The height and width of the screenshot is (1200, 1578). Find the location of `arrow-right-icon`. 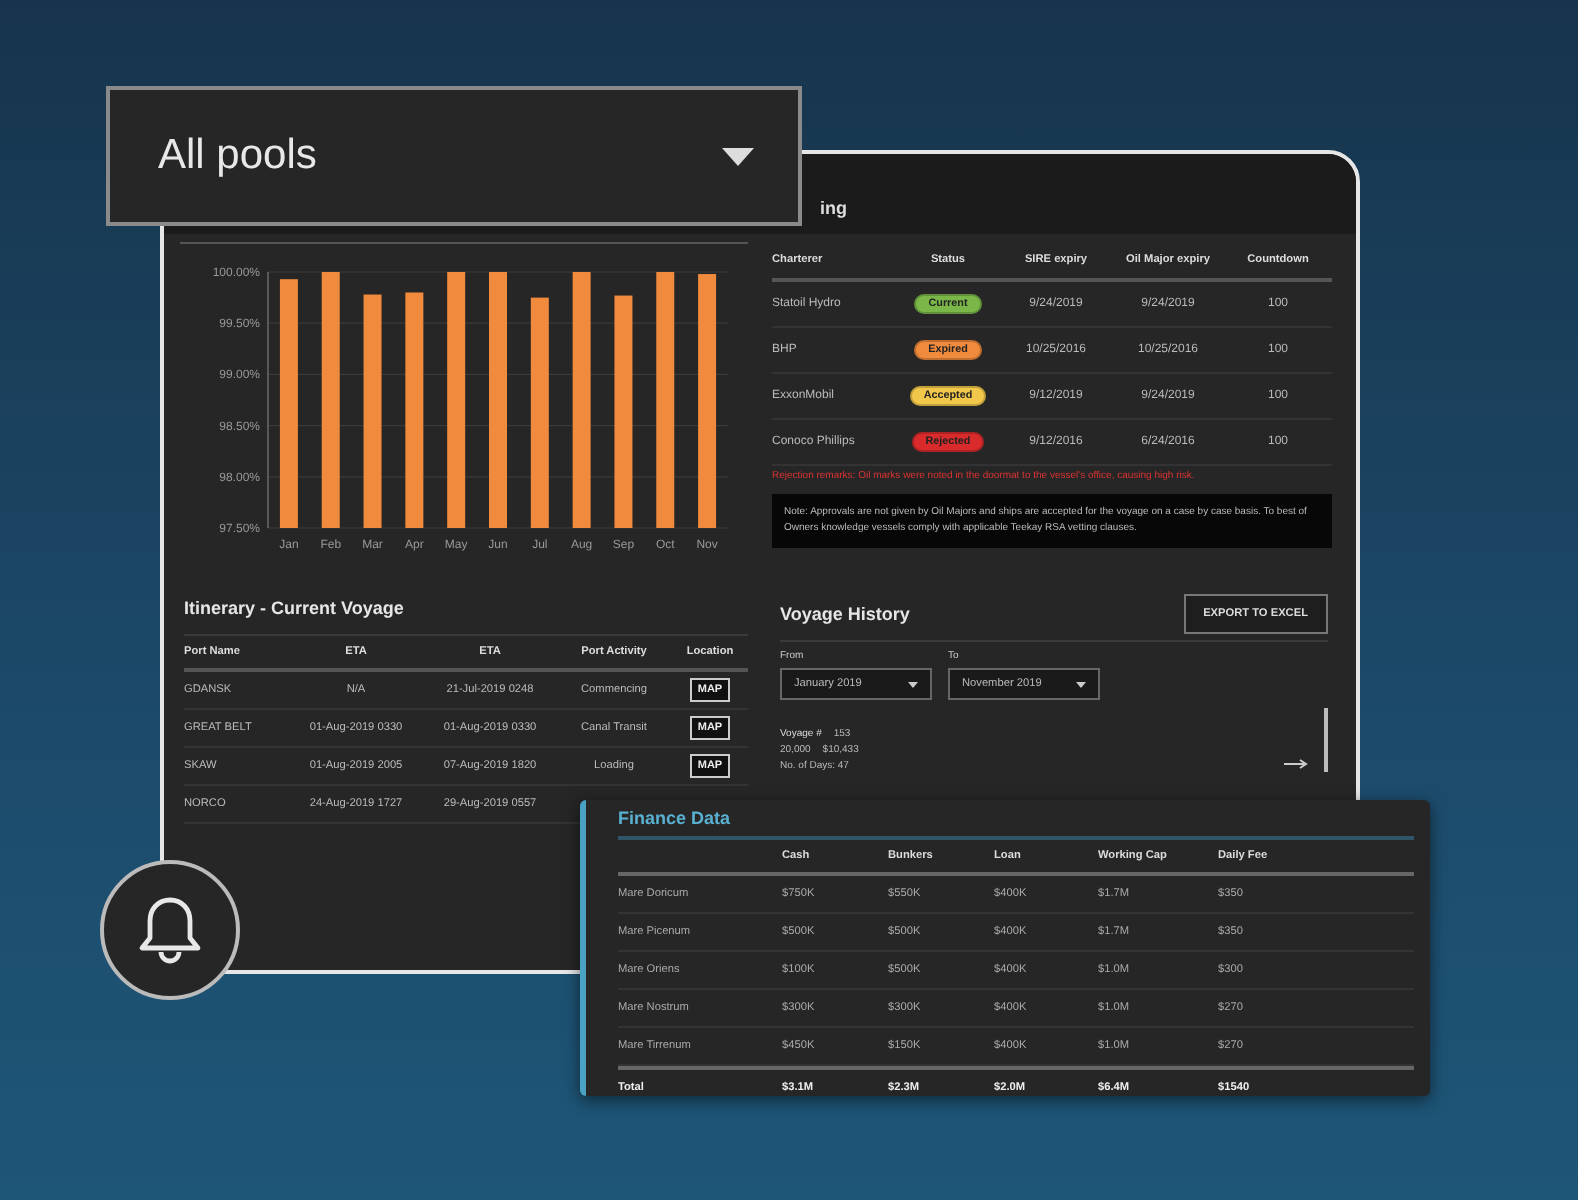

arrow-right-icon is located at coordinates (1296, 764).